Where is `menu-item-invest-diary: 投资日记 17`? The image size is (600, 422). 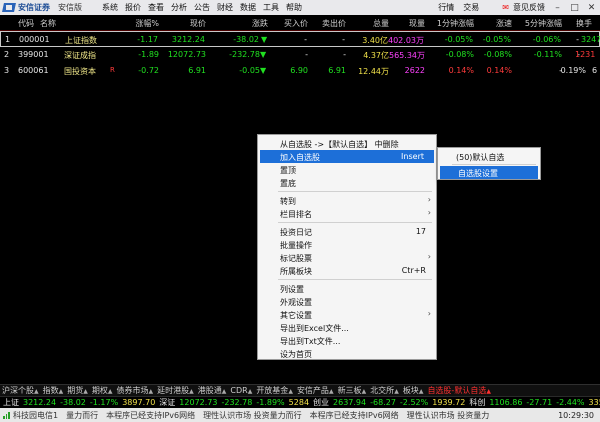 menu-item-invest-diary: 投资日记 17 is located at coordinates (347, 231).